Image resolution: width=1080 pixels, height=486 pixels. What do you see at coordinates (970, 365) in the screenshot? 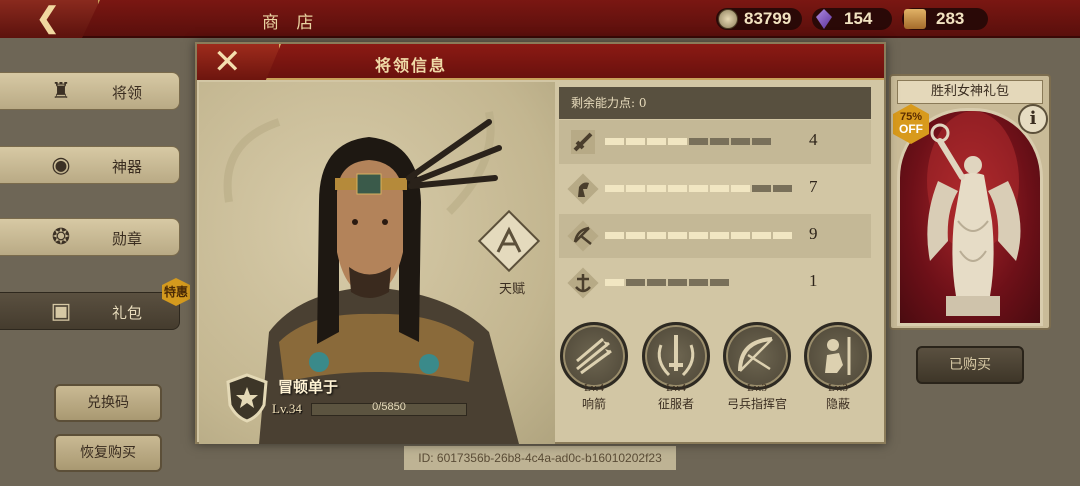
I see `purchased-button: 已购买` at bounding box center [970, 365].